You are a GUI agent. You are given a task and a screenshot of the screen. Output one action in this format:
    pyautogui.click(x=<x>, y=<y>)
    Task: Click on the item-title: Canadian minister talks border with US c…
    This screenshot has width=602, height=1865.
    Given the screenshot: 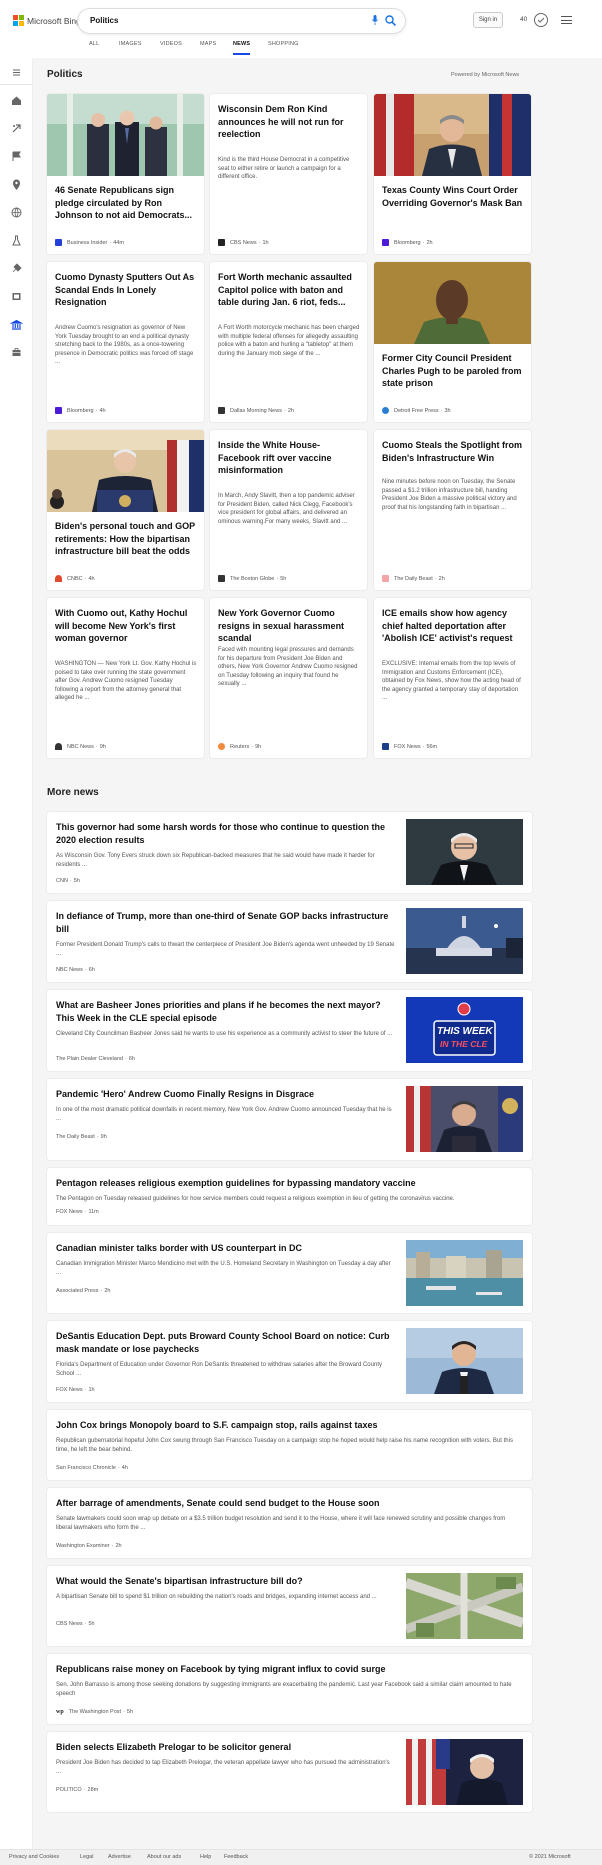 What is the action you would take?
    pyautogui.click(x=226, y=1248)
    